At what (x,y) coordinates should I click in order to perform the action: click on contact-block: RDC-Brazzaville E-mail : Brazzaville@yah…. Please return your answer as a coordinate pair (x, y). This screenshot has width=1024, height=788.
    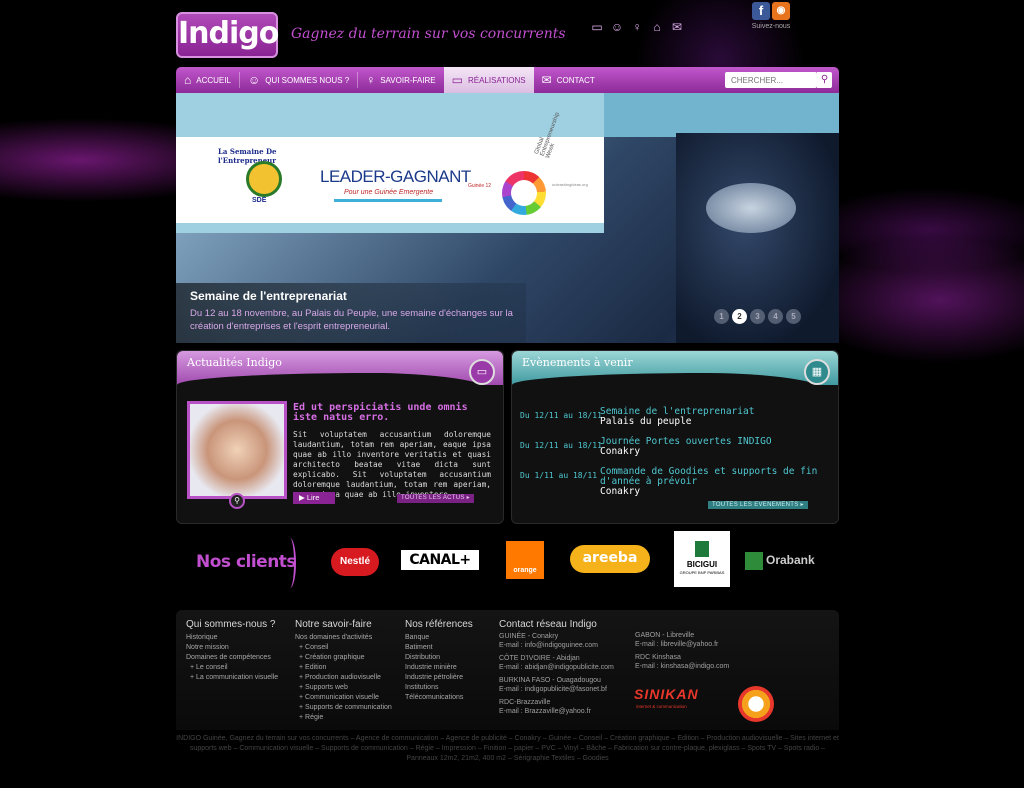
    Looking at the image, I should click on (556, 707).